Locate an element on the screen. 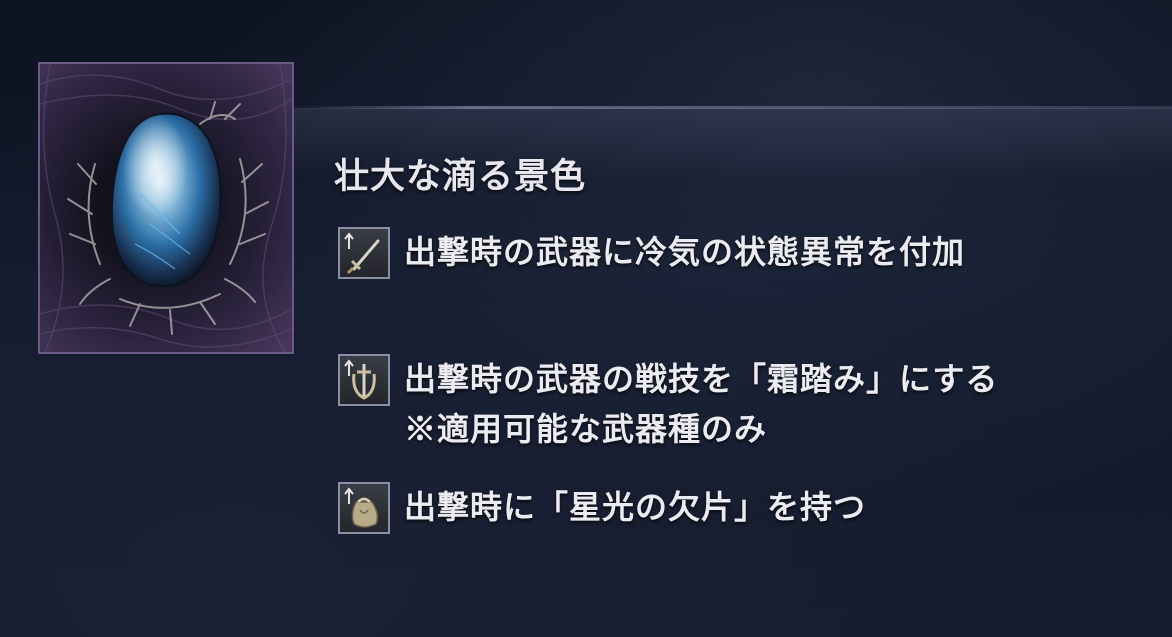  relic-name: 壮大な滴る景色 is located at coordinates (460, 176).